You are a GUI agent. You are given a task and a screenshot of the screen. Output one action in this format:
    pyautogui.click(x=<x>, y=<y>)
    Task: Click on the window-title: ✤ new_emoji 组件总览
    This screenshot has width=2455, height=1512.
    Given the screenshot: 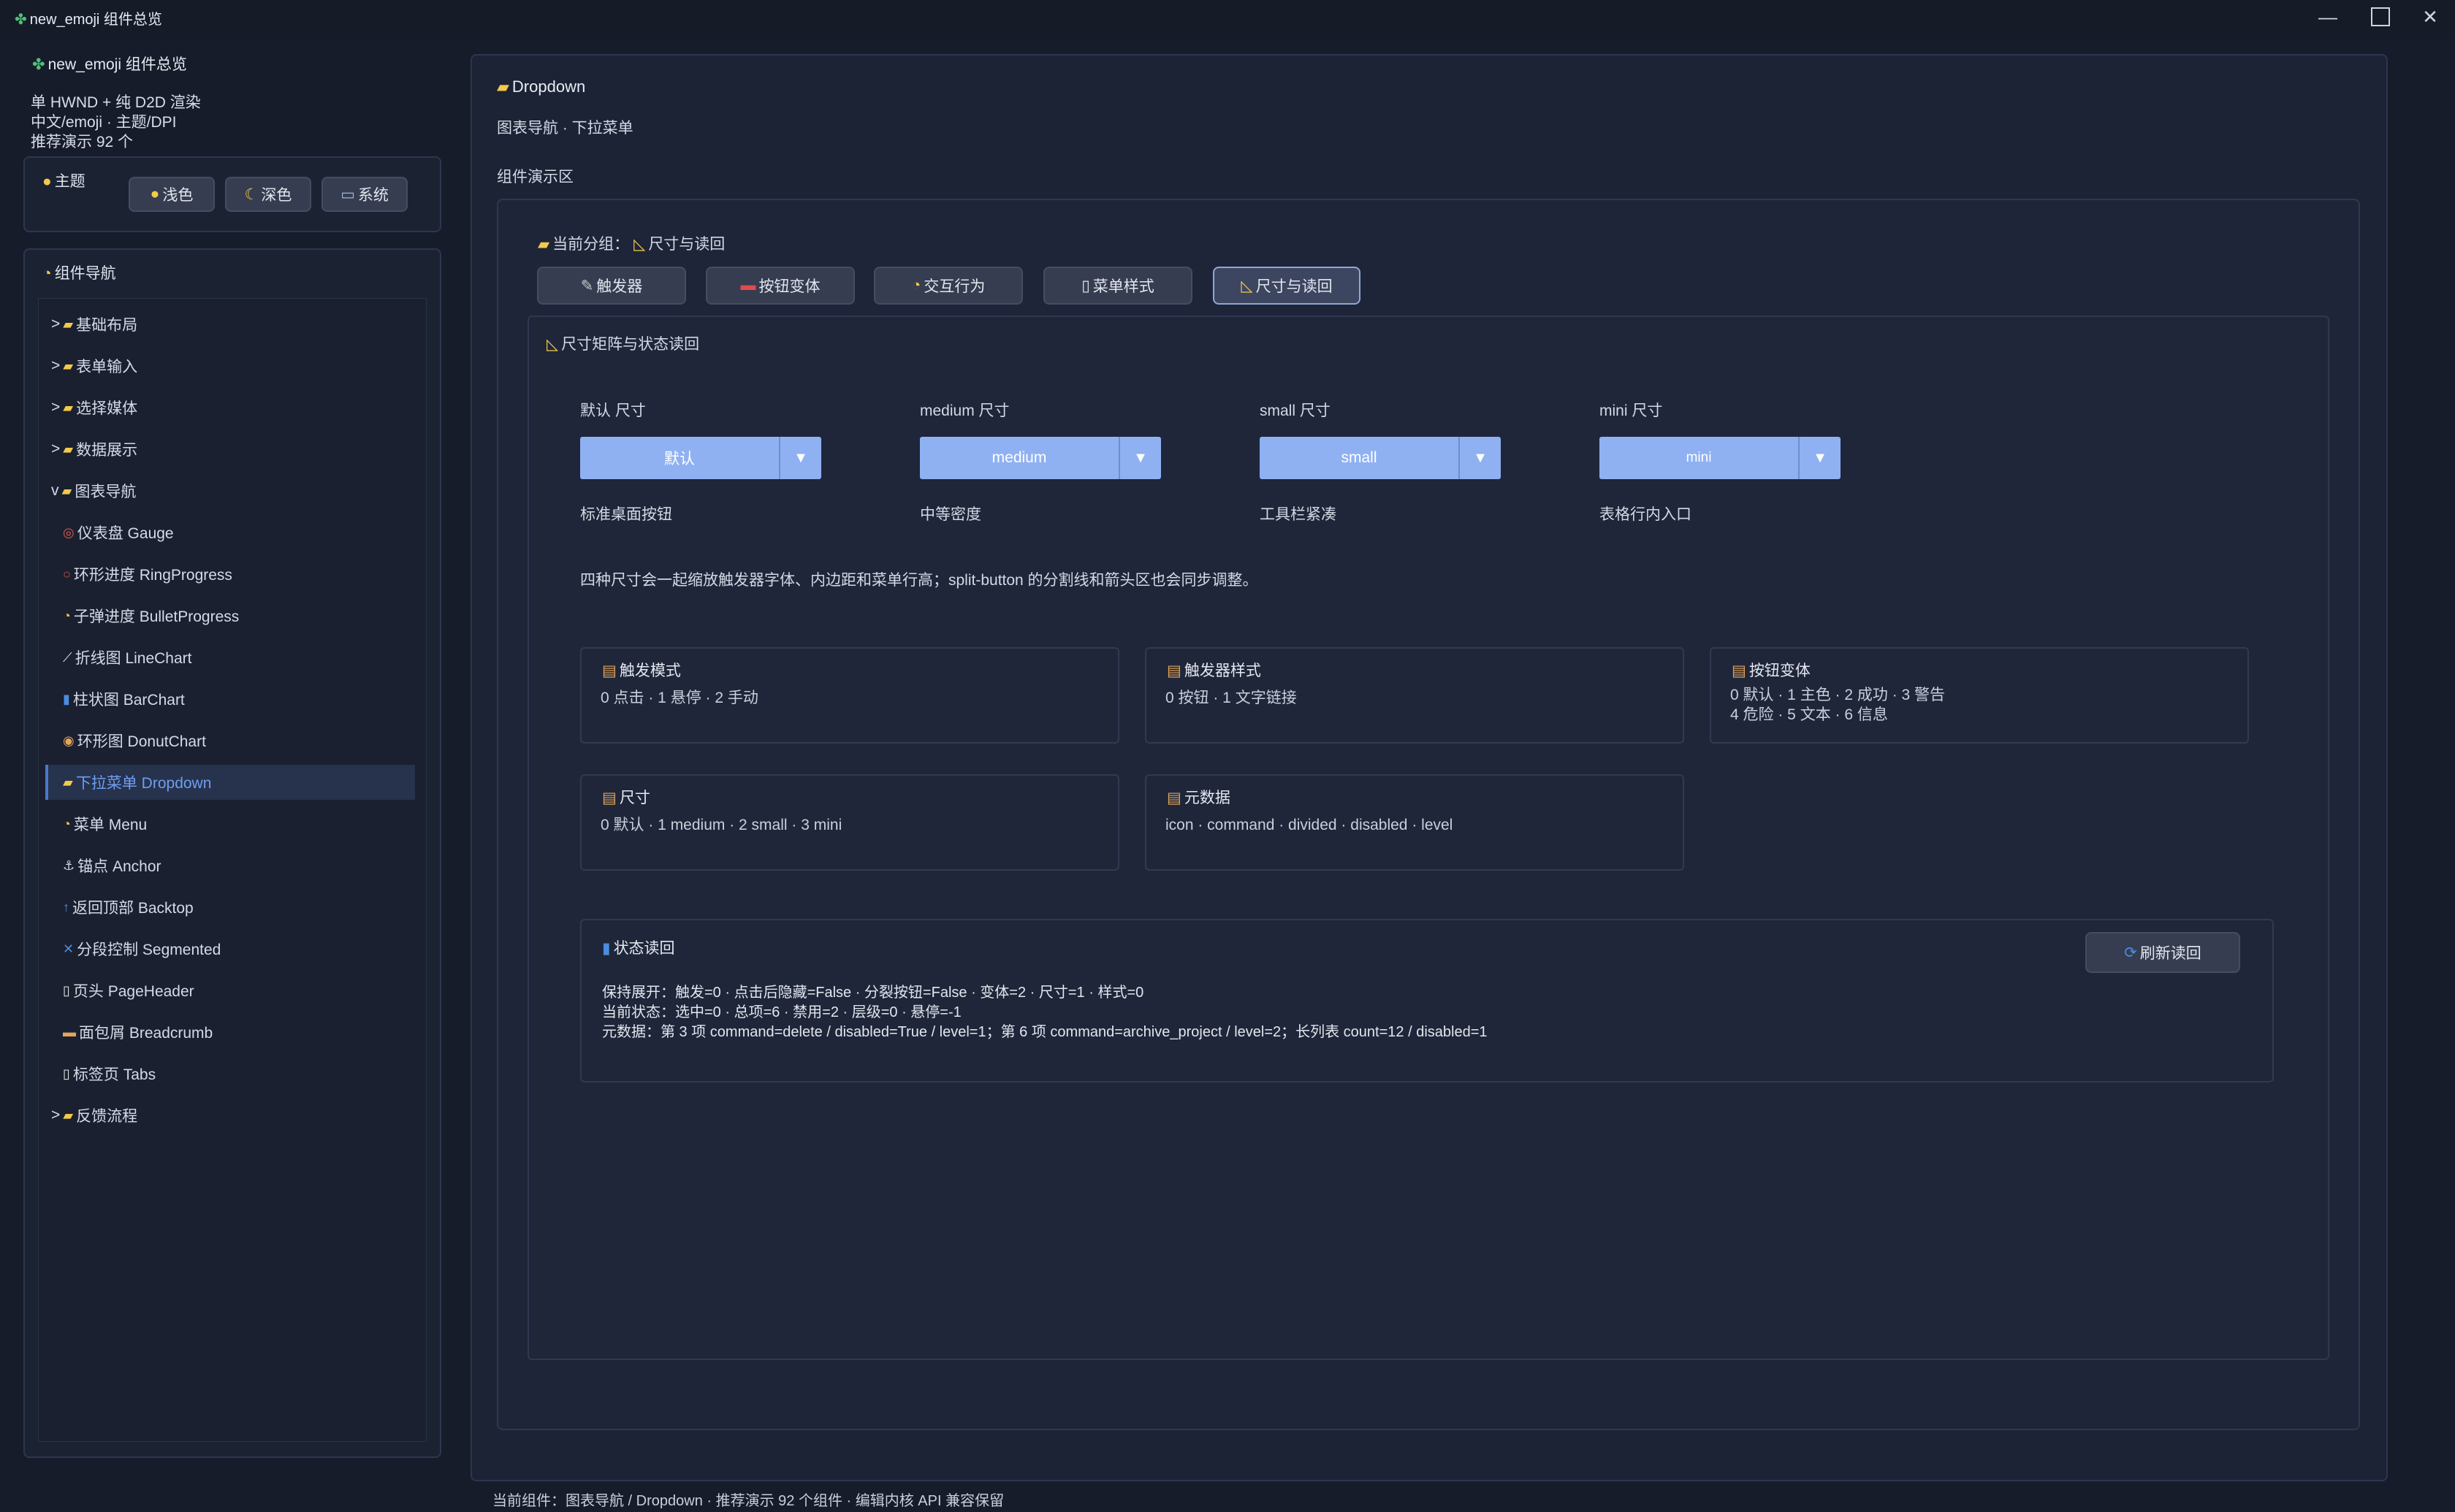 What is the action you would take?
    pyautogui.click(x=88, y=20)
    